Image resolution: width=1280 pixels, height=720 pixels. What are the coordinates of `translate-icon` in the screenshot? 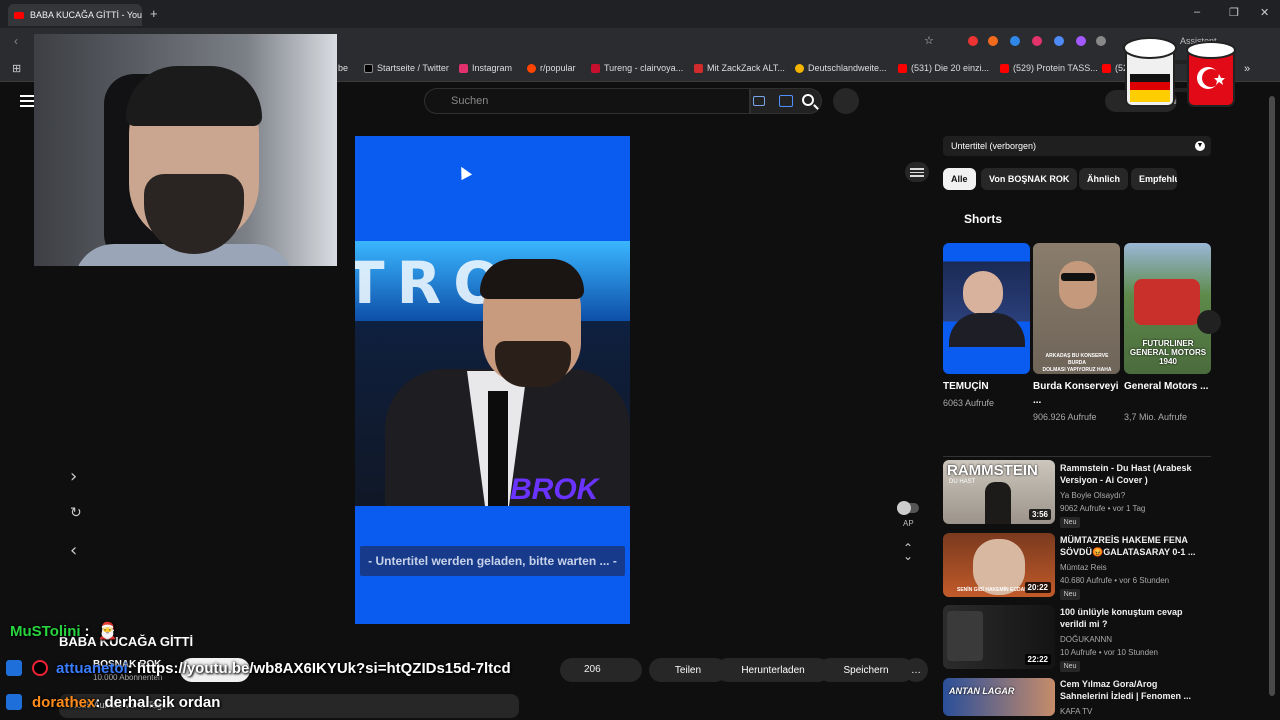 It's located at (759, 101).